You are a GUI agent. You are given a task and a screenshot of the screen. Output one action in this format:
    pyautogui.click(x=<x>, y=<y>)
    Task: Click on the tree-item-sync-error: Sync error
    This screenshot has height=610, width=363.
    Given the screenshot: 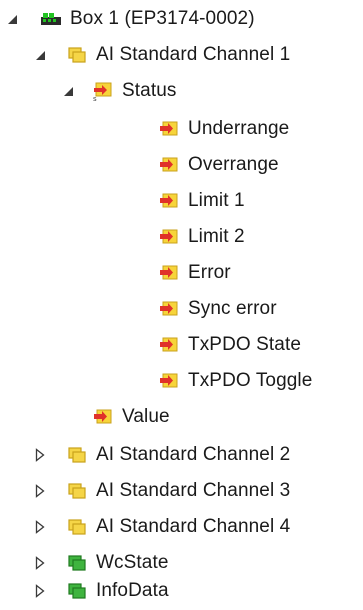 What is the action you would take?
    pyautogui.click(x=217, y=309)
    